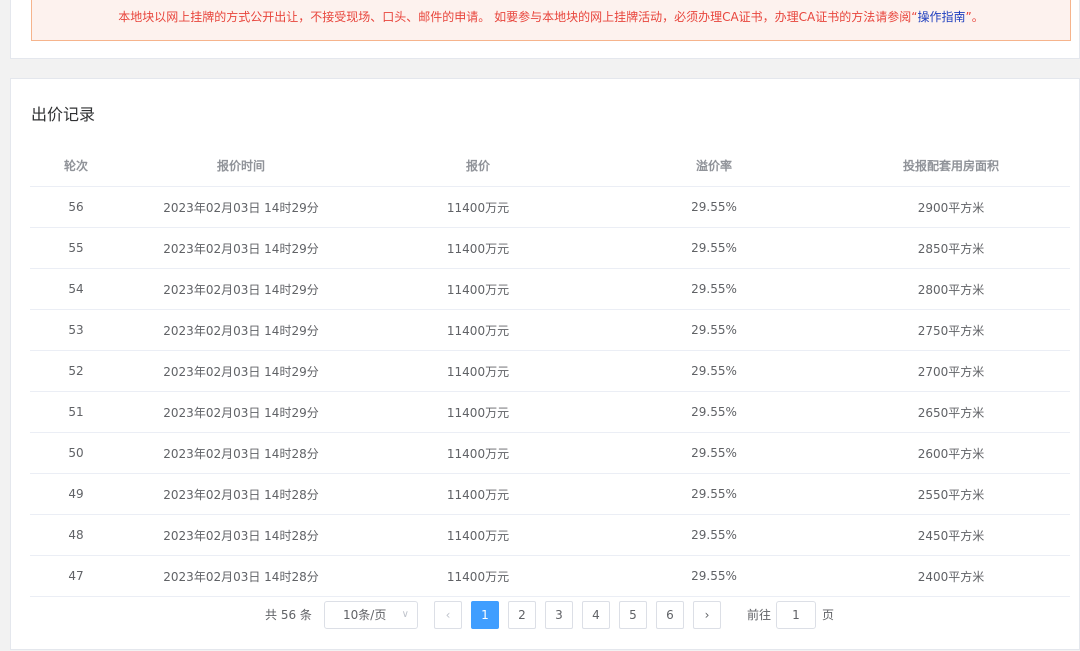  I want to click on notice-suffix: ”。, so click(974, 17).